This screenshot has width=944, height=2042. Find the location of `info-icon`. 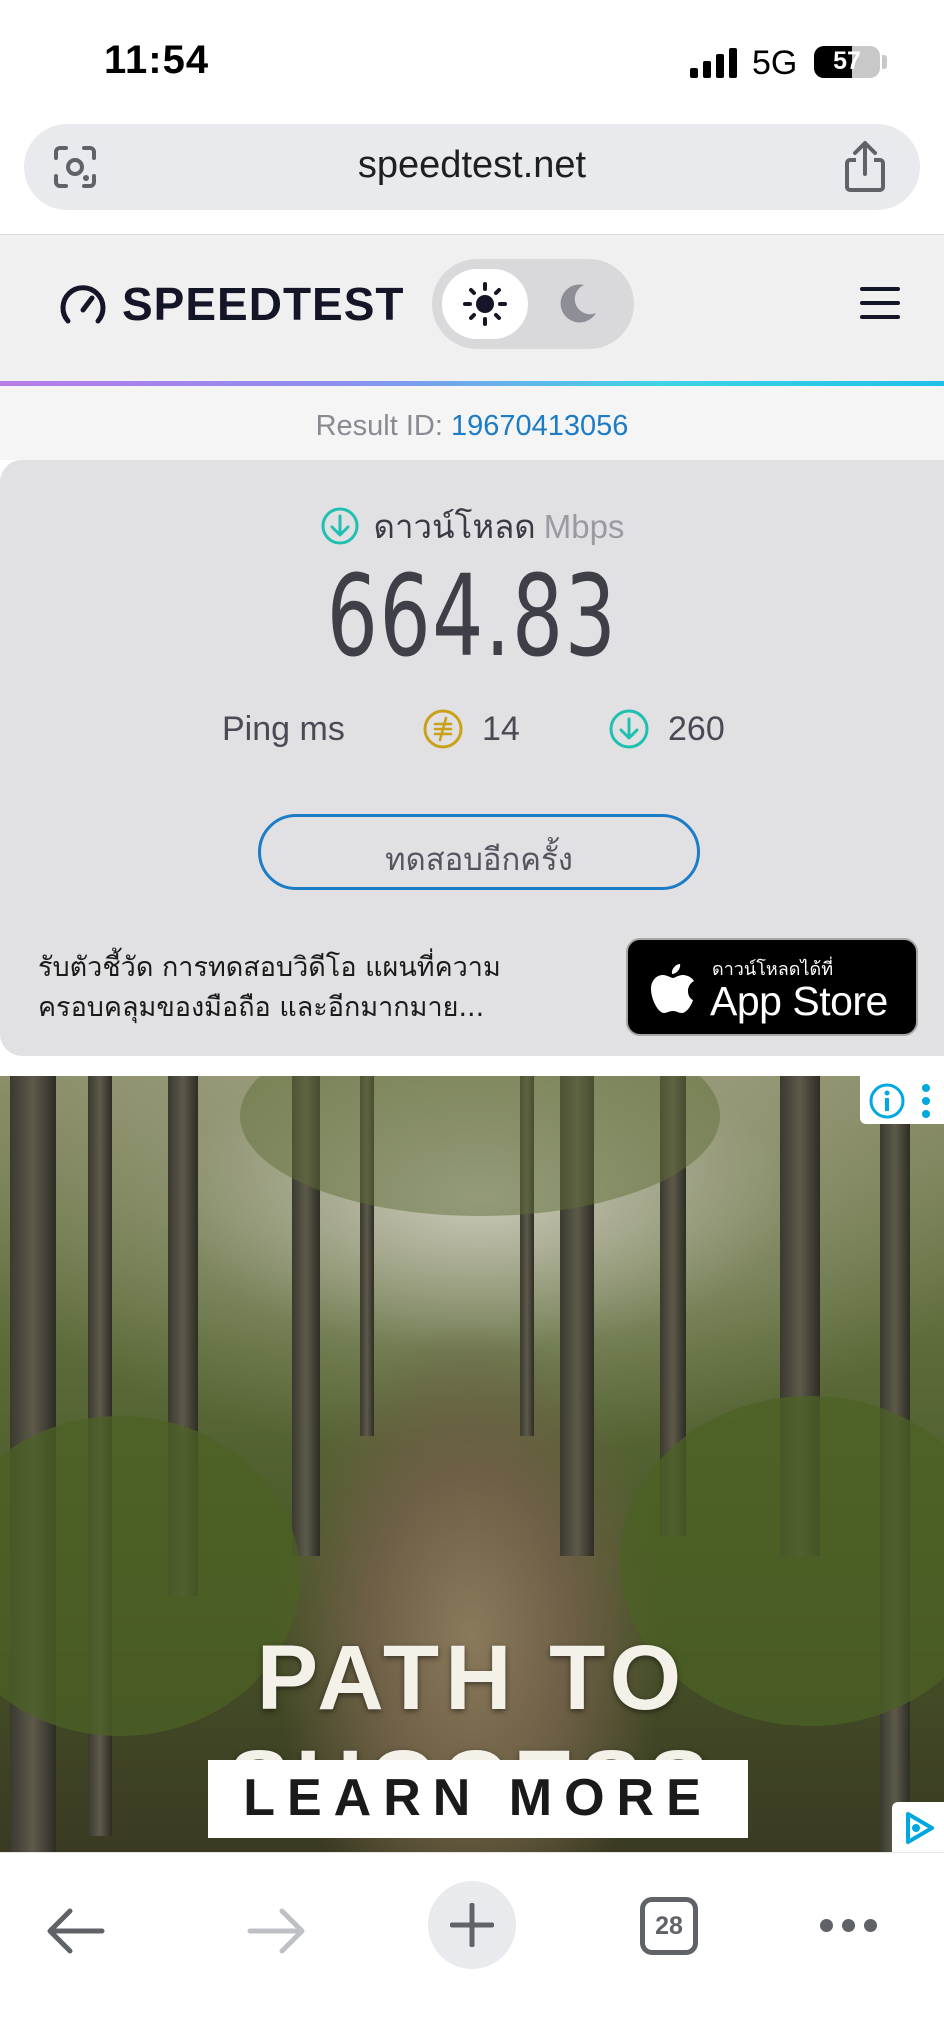

info-icon is located at coordinates (887, 1101).